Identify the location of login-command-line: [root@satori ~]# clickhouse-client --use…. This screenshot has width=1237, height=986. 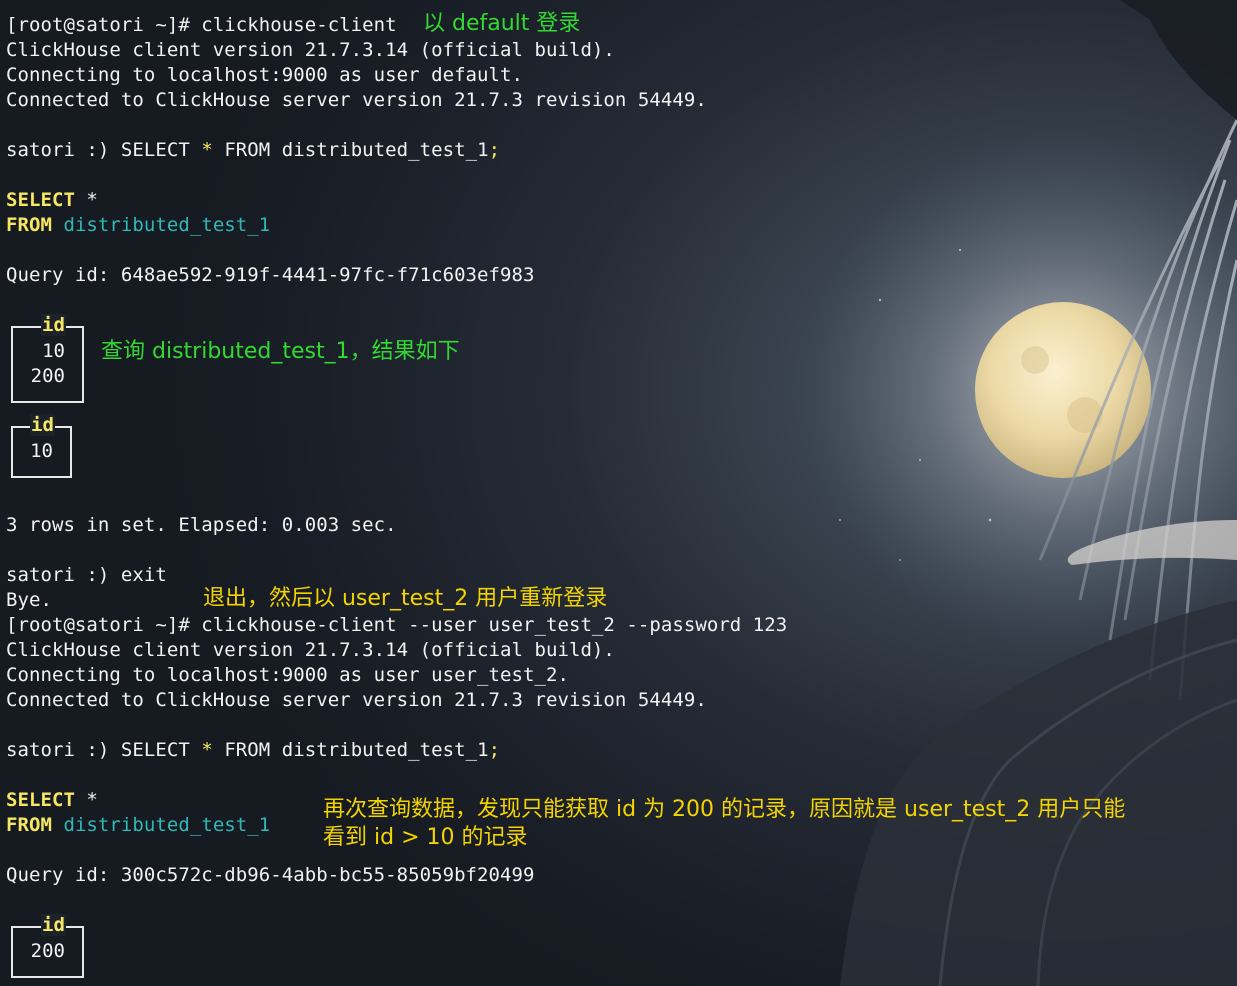
(397, 625).